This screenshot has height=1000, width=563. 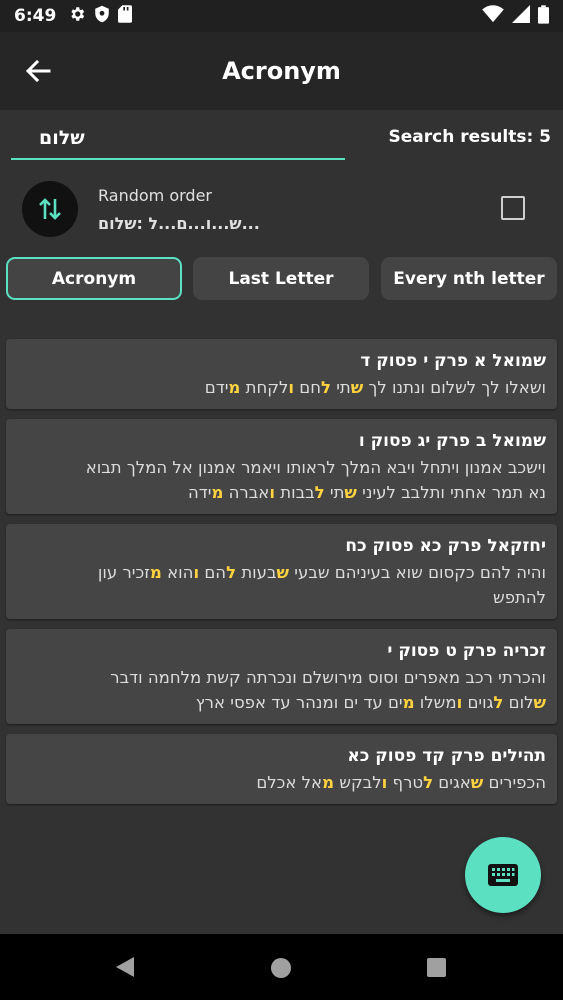 I want to click on verse-text: ושאלו לך לשלום ונתנו לך, so click(x=455, y=387).